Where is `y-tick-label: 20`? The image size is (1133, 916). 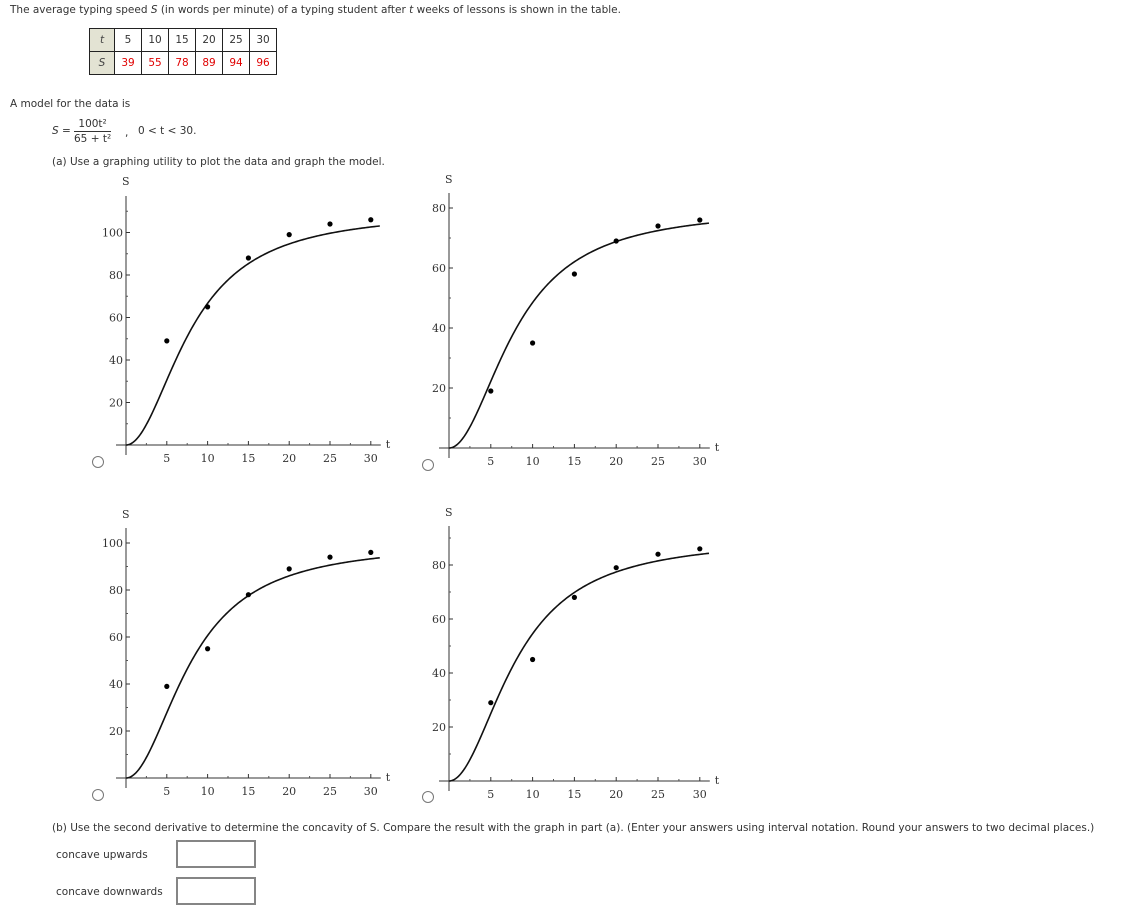
y-tick-label: 20 is located at coordinates (439, 727).